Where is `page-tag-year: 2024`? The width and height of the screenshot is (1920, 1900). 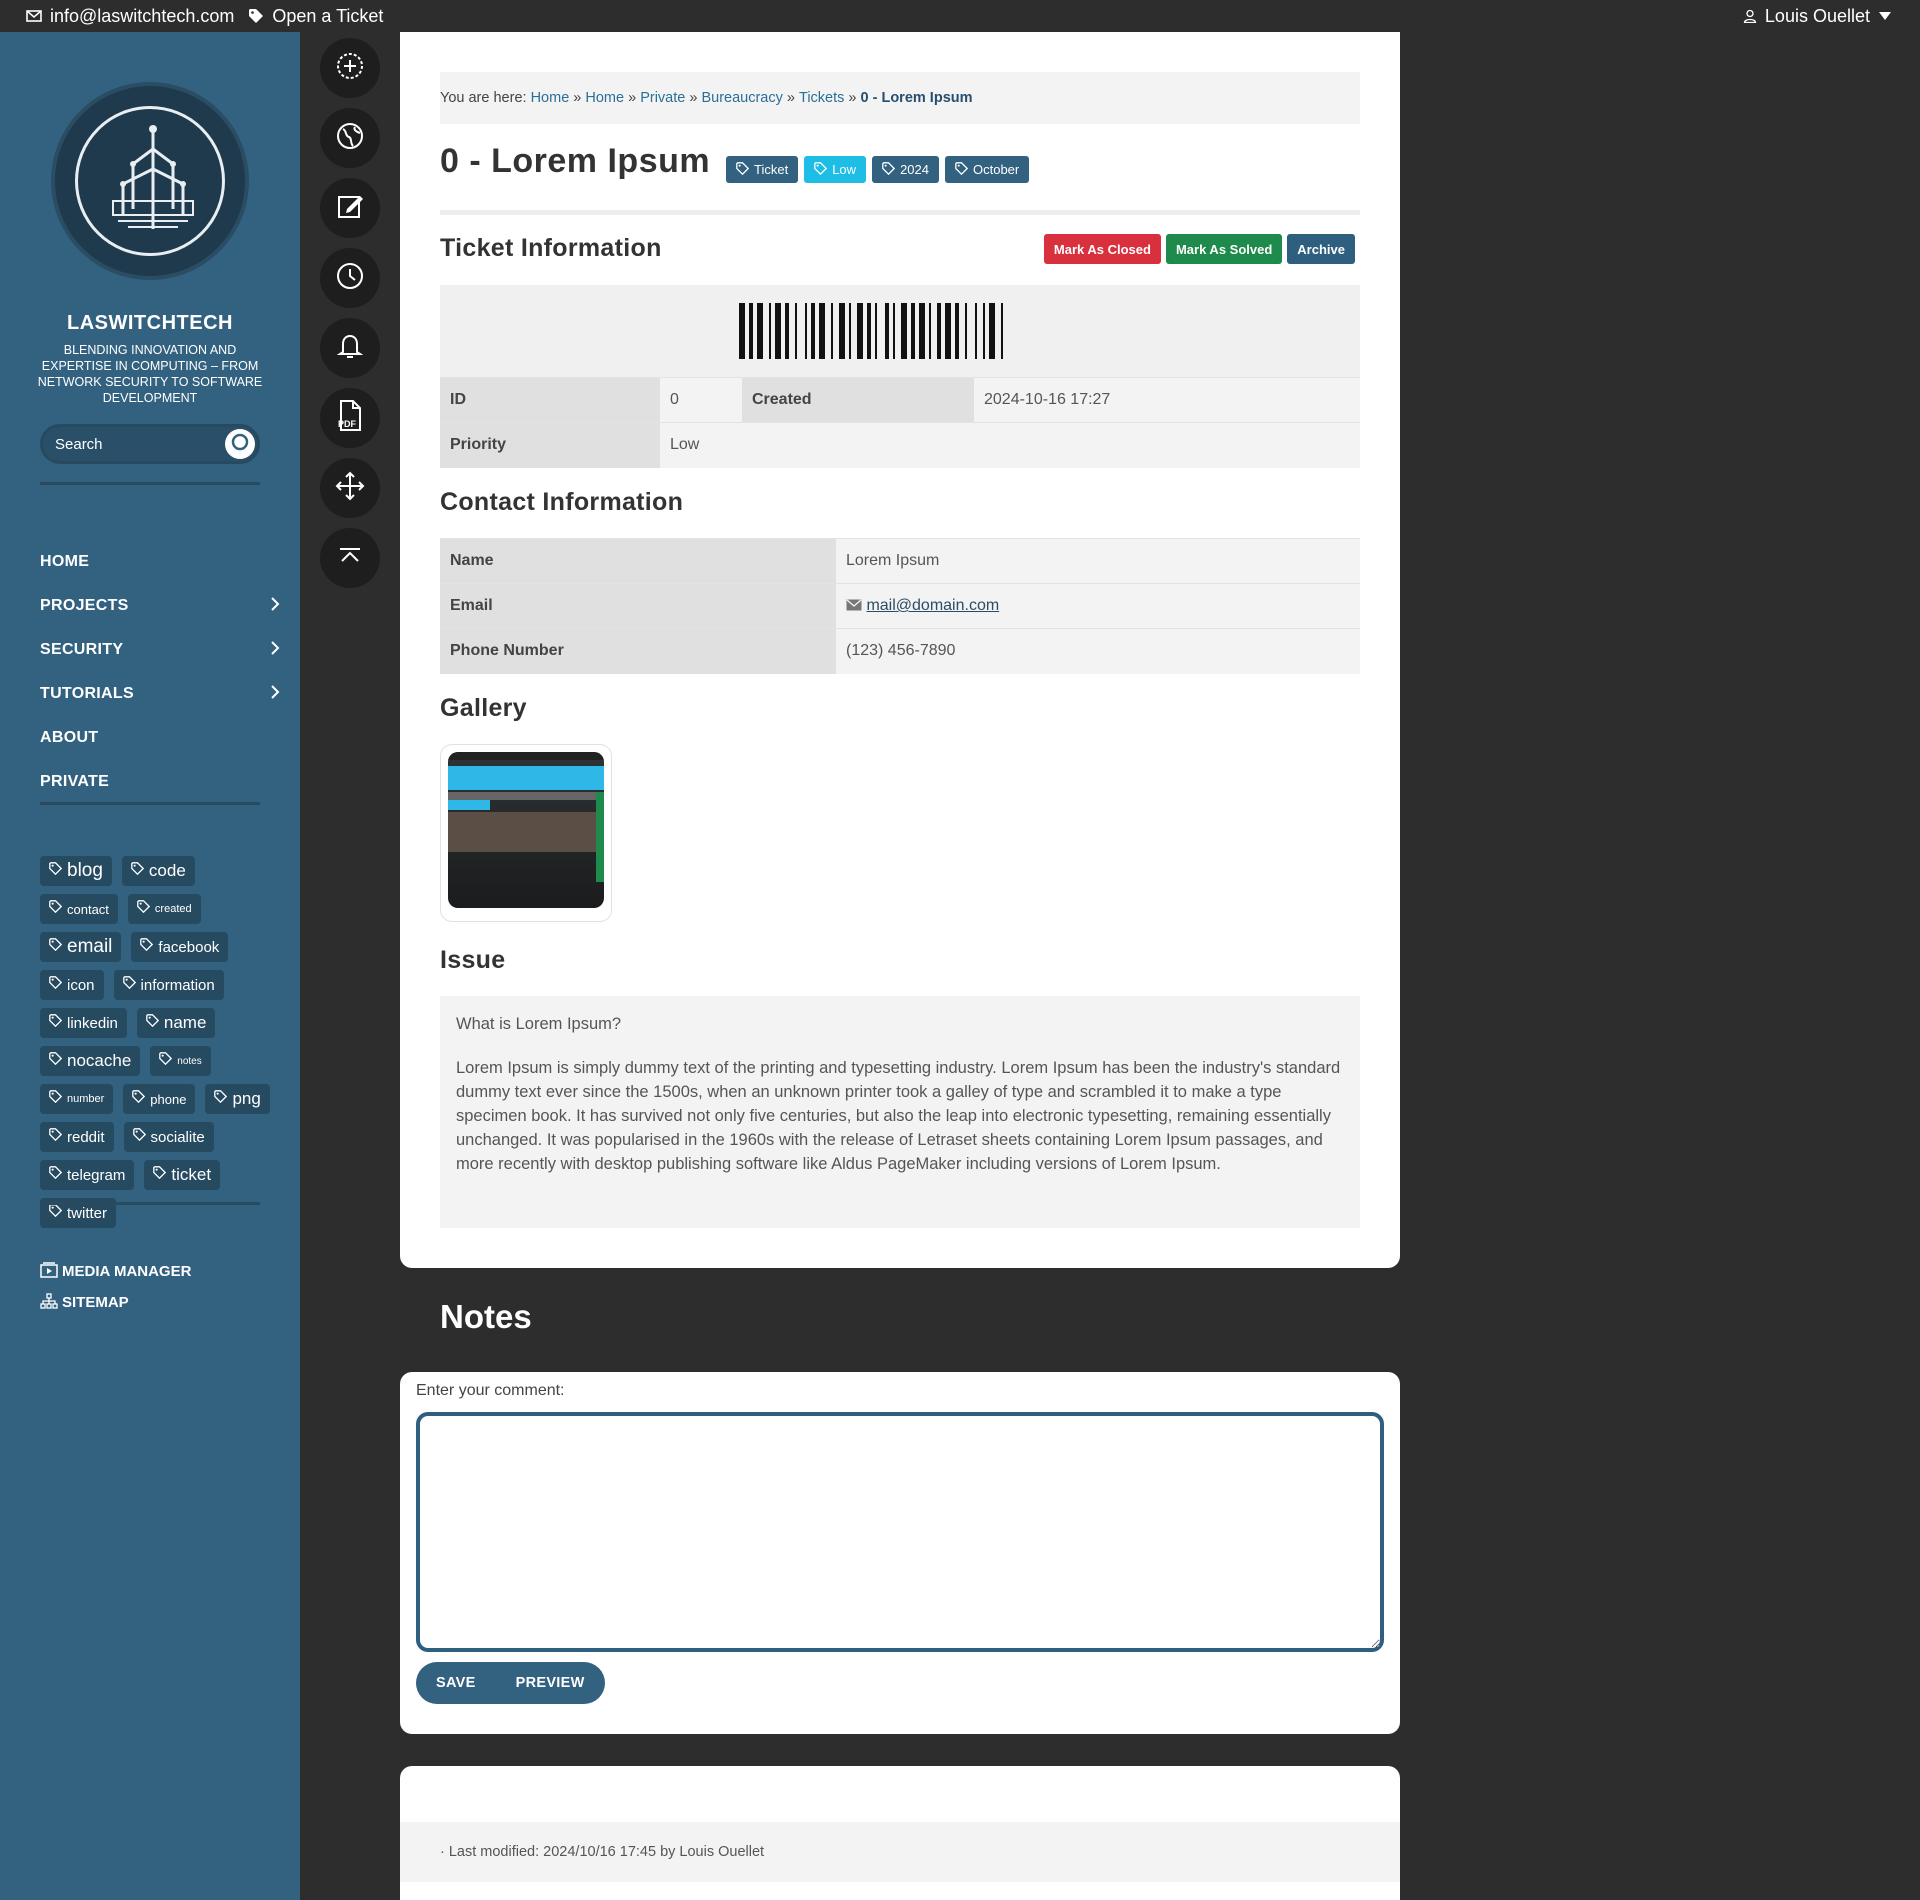 page-tag-year: 2024 is located at coordinates (905, 169).